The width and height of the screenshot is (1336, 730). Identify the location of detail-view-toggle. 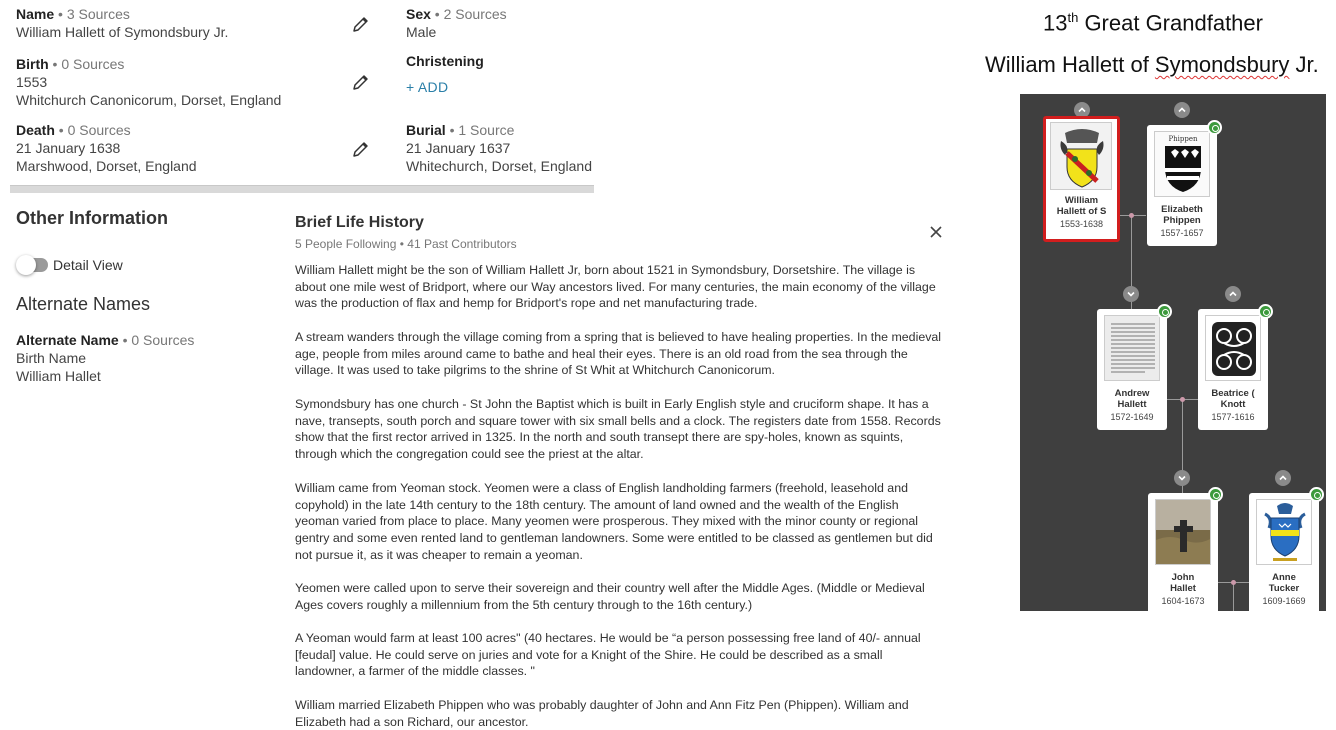
(32, 265).